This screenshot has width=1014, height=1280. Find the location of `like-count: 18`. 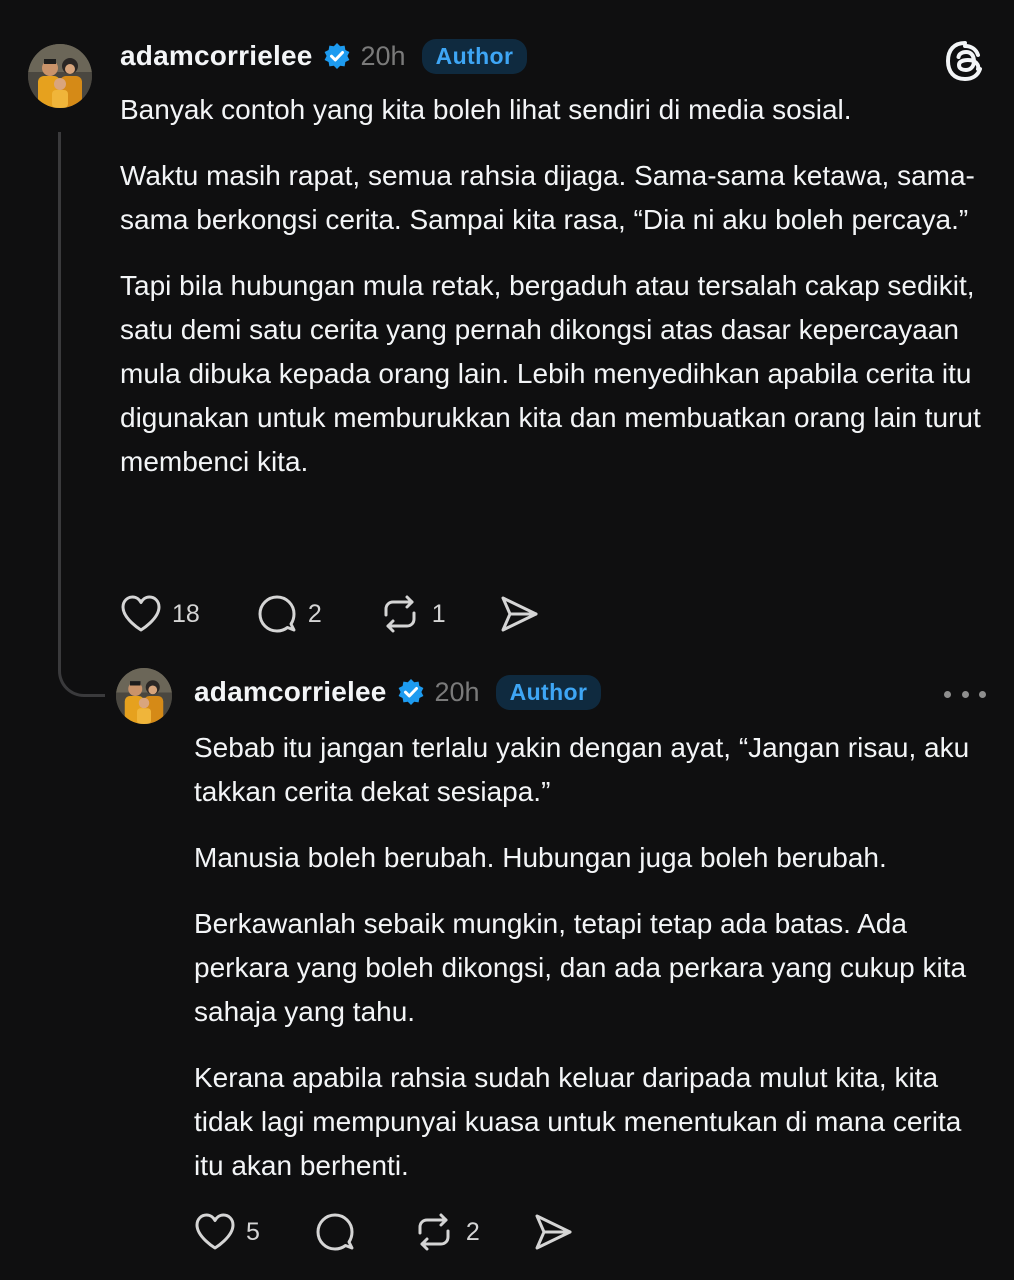

like-count: 18 is located at coordinates (186, 613).